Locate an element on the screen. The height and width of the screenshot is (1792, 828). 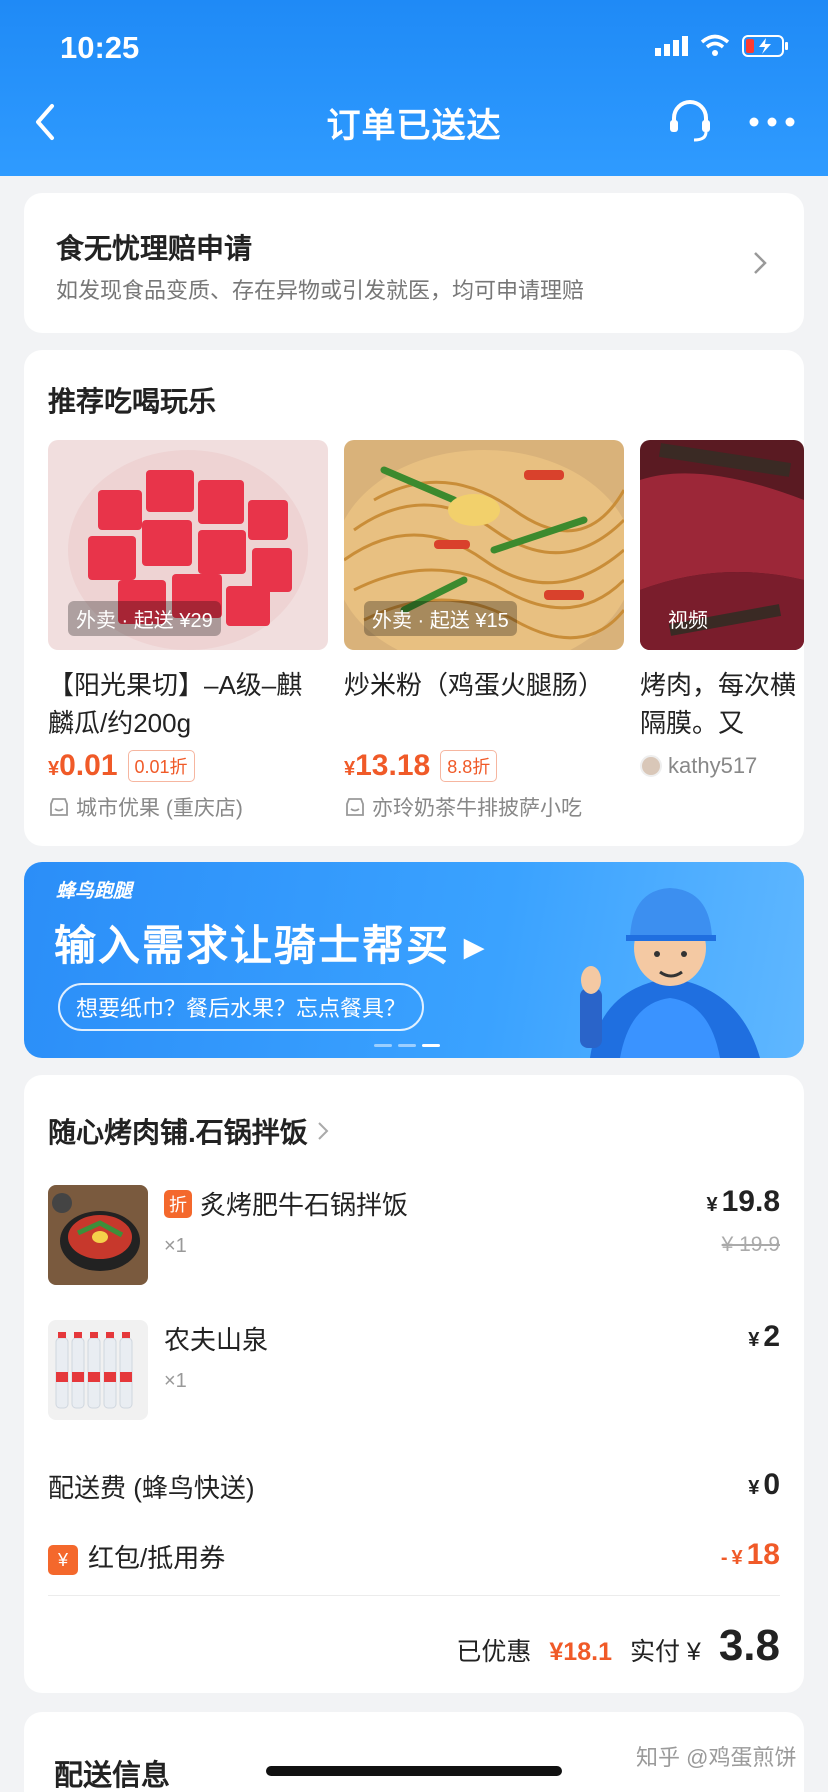
item-price: ¥13.18 is located at coordinates (387, 765).